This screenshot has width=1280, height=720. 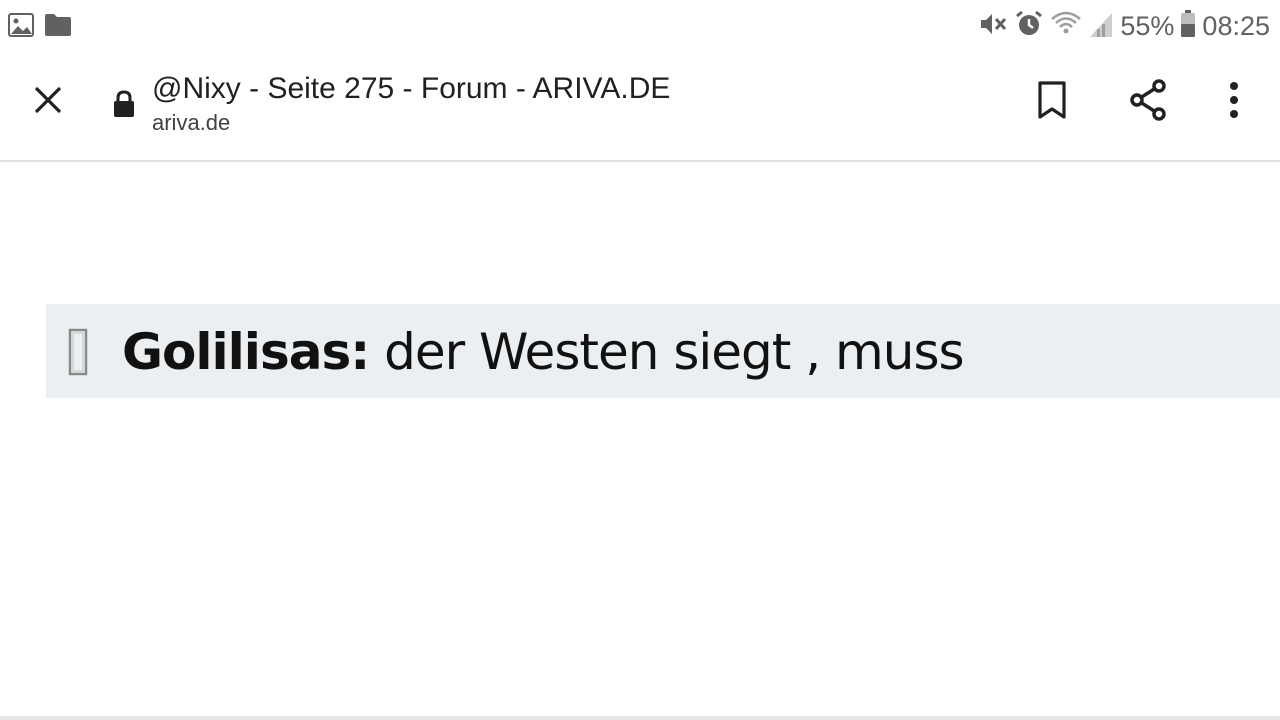 I want to click on close-button, so click(x=48, y=102).